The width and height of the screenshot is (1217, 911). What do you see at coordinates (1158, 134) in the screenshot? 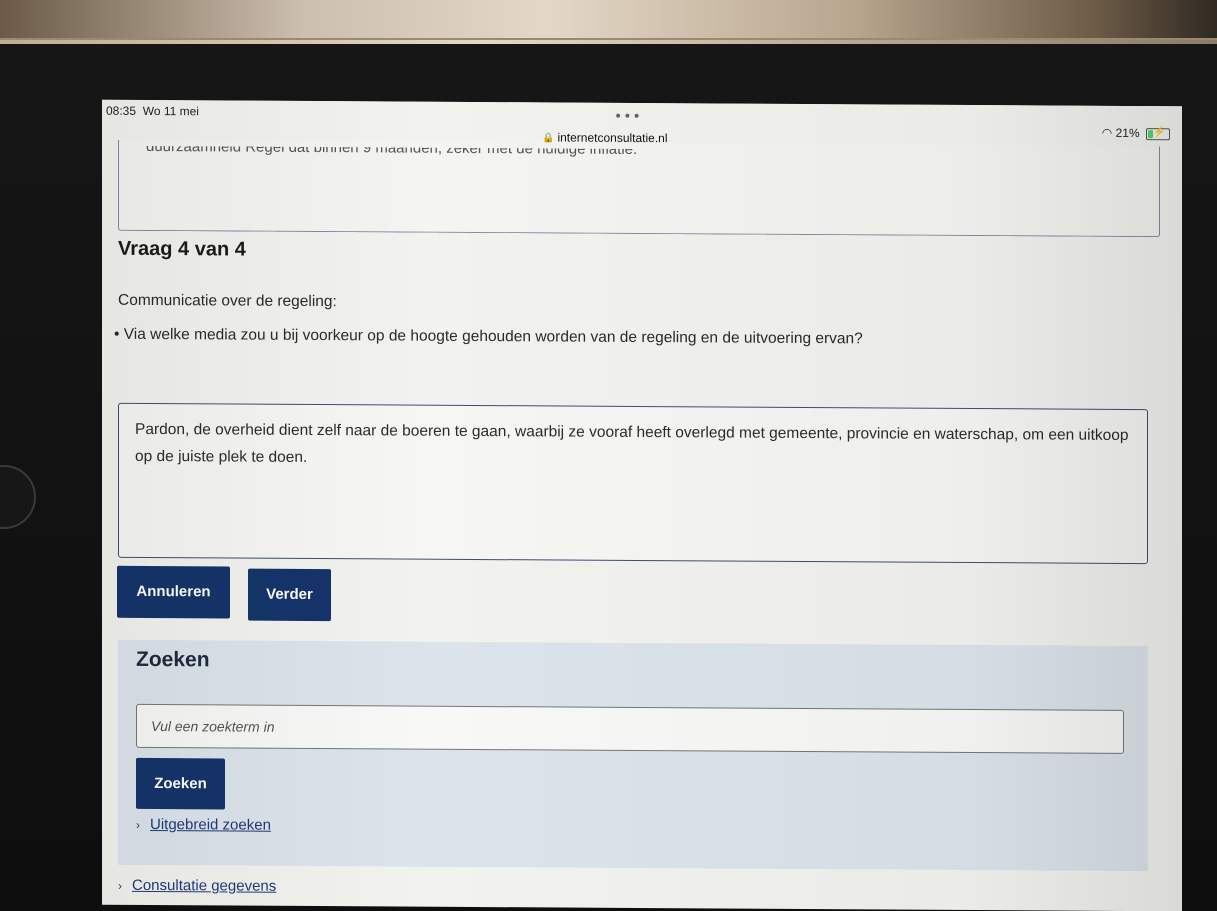
I see `battery-icon: ⚡` at bounding box center [1158, 134].